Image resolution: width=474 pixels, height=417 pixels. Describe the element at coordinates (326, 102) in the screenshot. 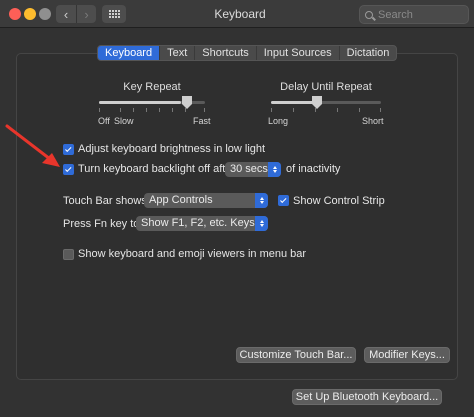

I see `delay-until-repeat-slider` at that location.